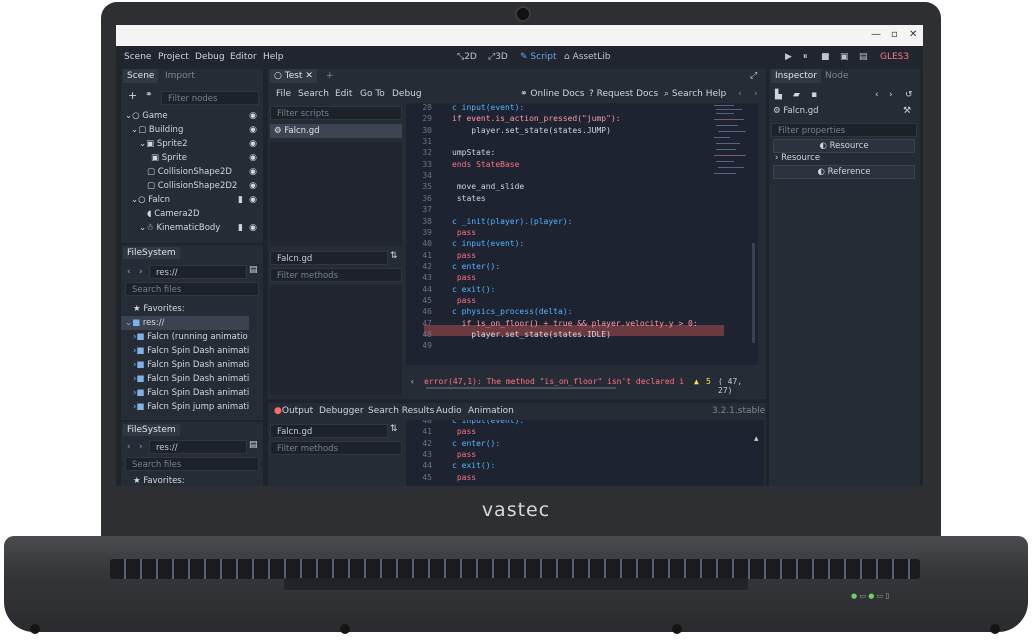 The height and width of the screenshot is (641, 1032). What do you see at coordinates (498, 57) in the screenshot?
I see `workspace-3d: ⤢3D` at bounding box center [498, 57].